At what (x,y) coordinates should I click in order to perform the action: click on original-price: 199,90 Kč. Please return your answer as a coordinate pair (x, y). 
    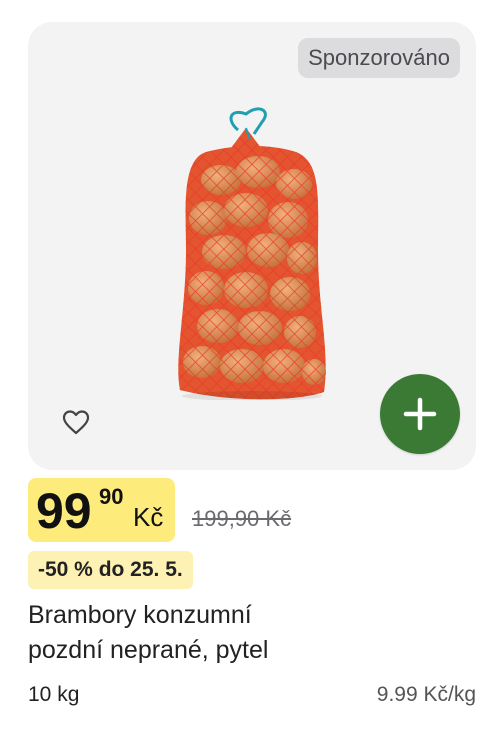
    Looking at the image, I should click on (242, 518).